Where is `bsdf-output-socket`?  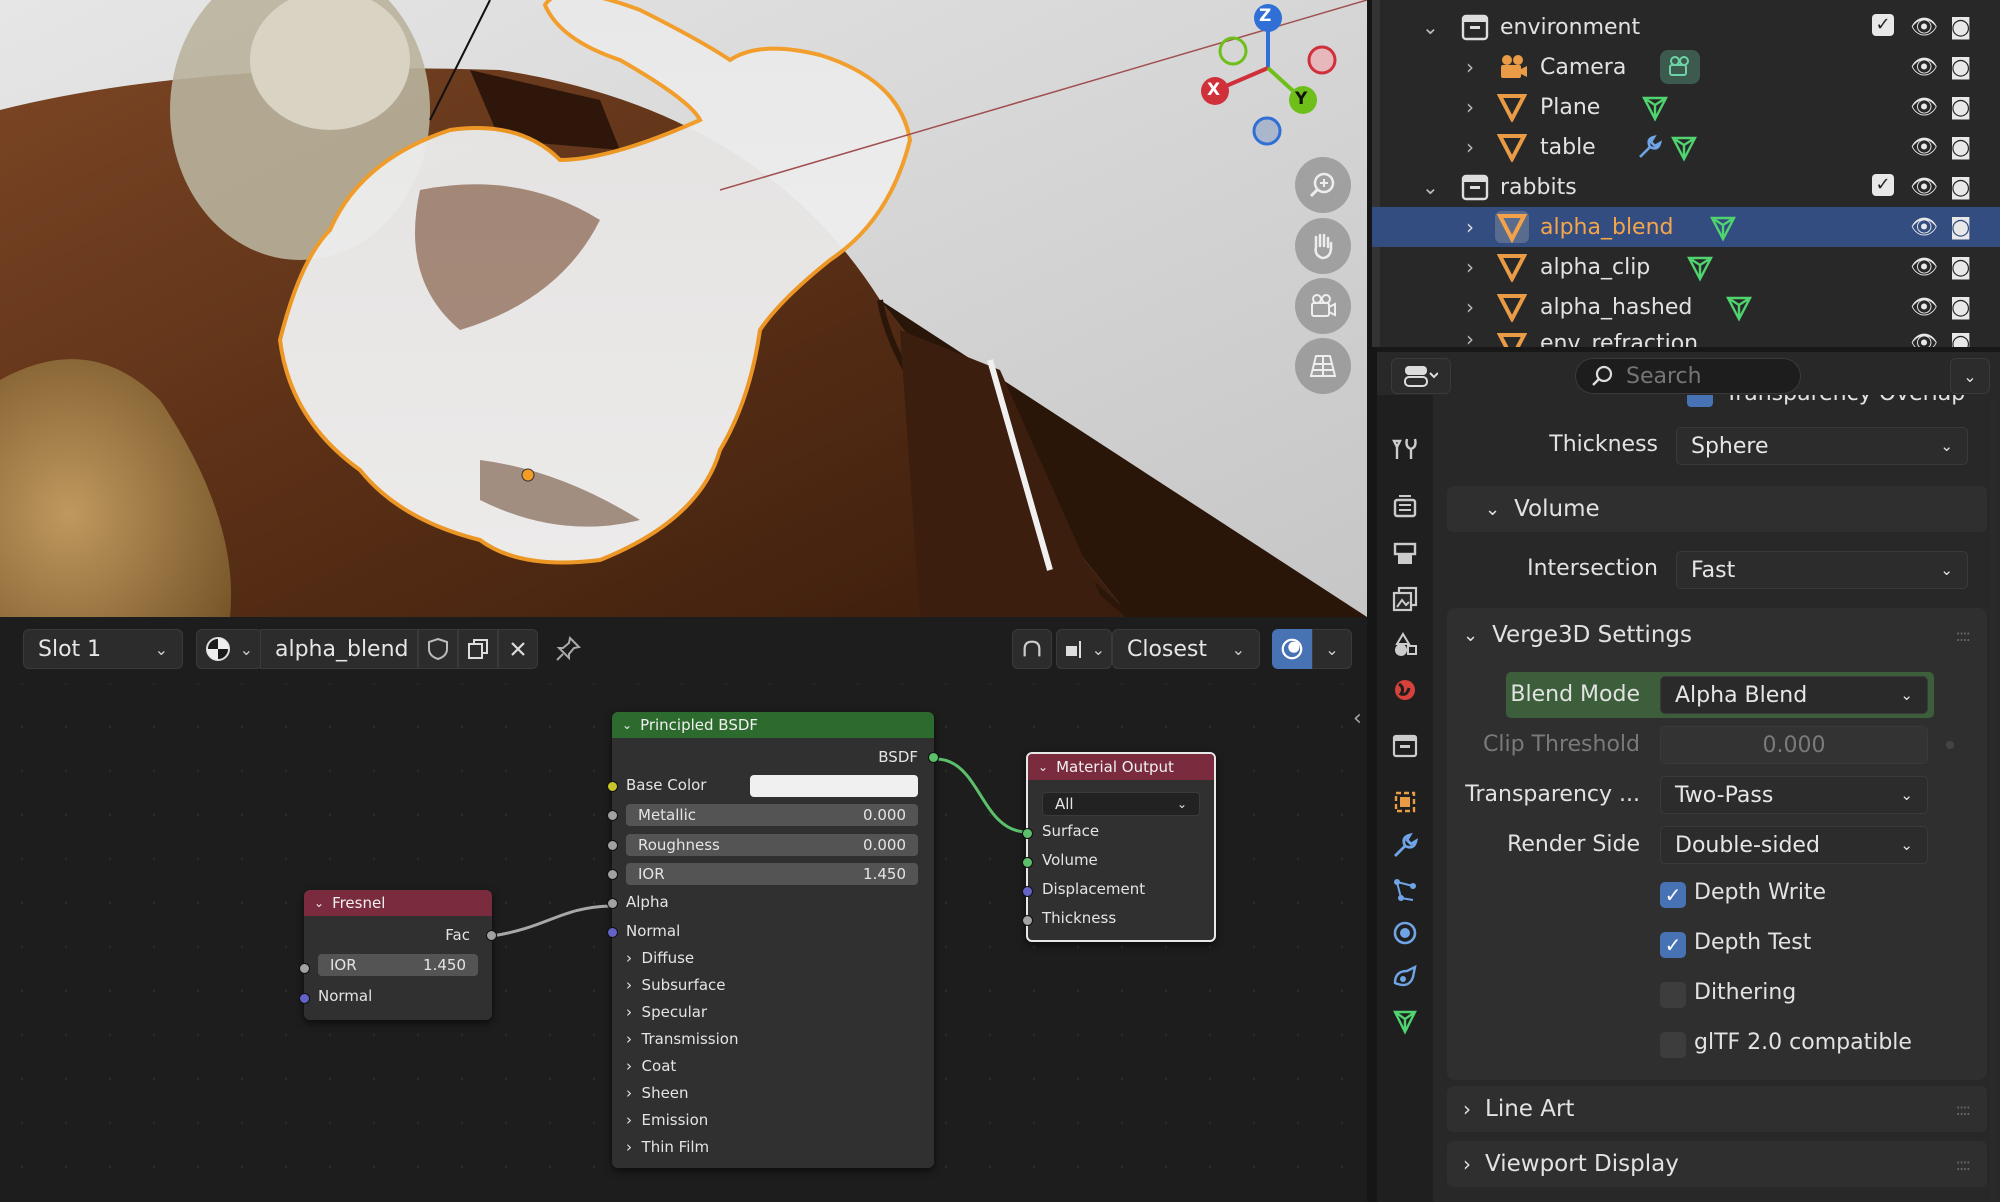
bsdf-output-socket is located at coordinates (933, 757).